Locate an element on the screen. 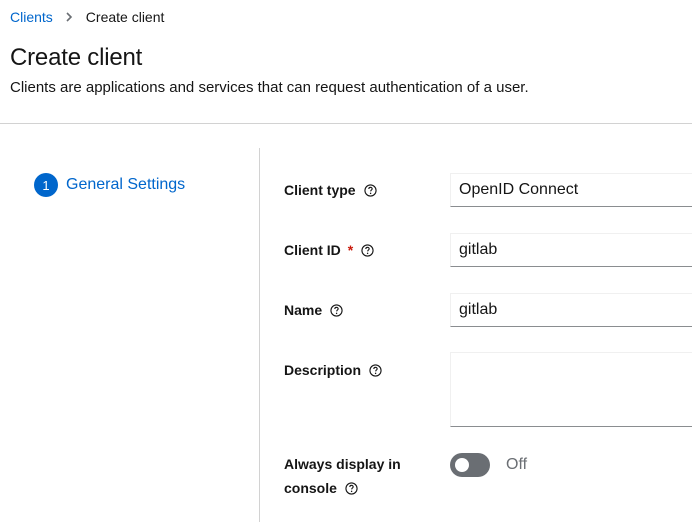  always-display-label: Always display in console is located at coordinates (342, 476).